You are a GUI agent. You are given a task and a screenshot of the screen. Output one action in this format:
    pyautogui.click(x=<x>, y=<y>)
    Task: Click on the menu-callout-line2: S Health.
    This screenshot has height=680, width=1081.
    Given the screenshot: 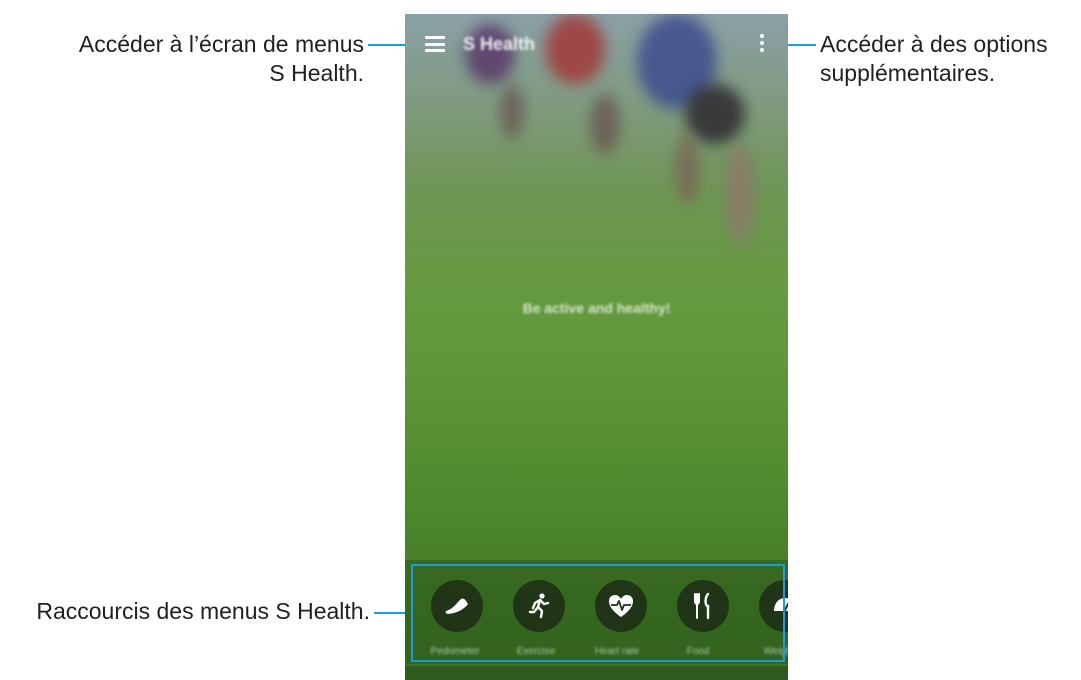 What is the action you would take?
    pyautogui.click(x=316, y=73)
    